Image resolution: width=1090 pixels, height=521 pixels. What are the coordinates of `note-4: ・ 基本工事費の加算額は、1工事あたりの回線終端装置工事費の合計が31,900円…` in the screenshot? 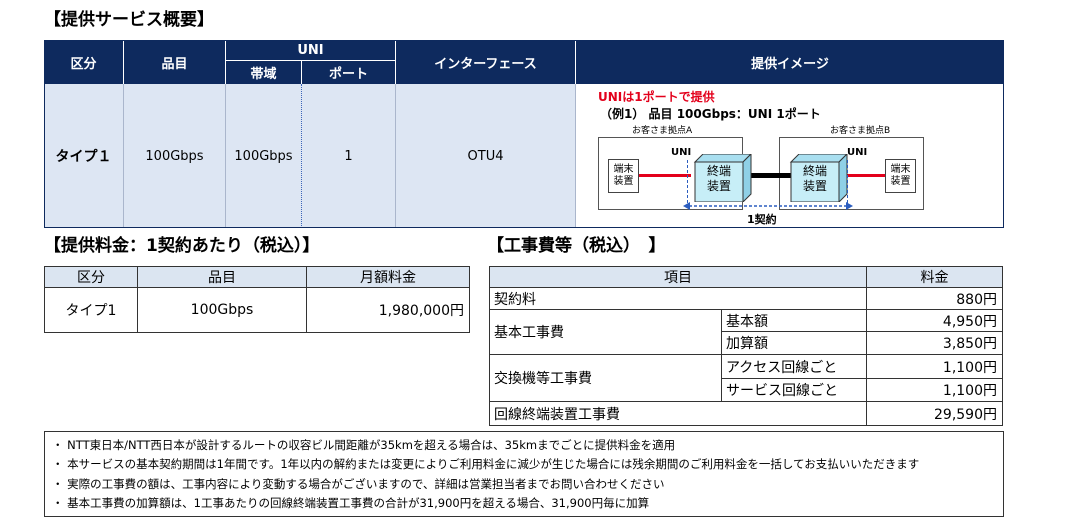 It's located at (351, 503).